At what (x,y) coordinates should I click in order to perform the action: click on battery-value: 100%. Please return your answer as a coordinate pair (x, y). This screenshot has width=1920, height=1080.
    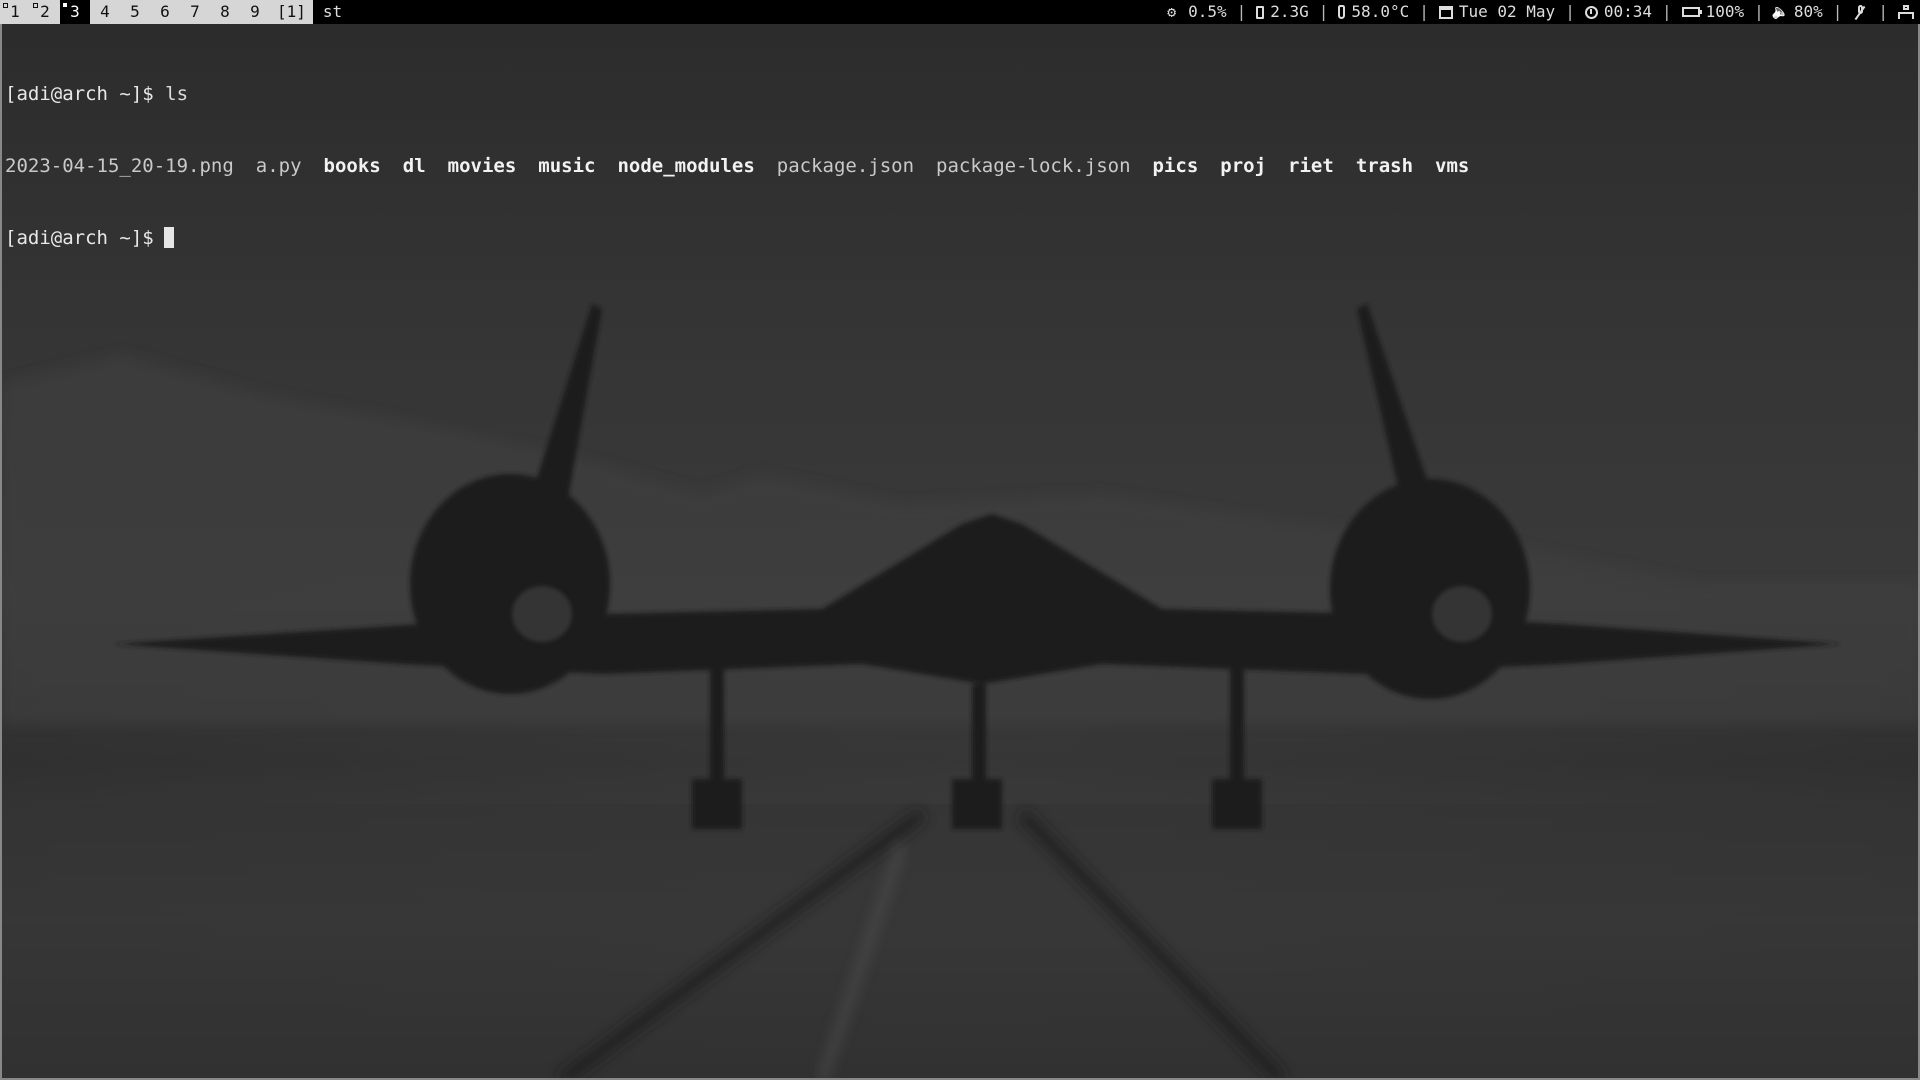
    Looking at the image, I should click on (1725, 11).